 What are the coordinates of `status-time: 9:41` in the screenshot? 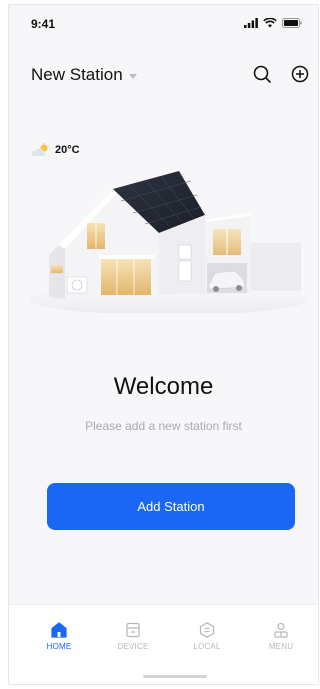 It's located at (43, 24).